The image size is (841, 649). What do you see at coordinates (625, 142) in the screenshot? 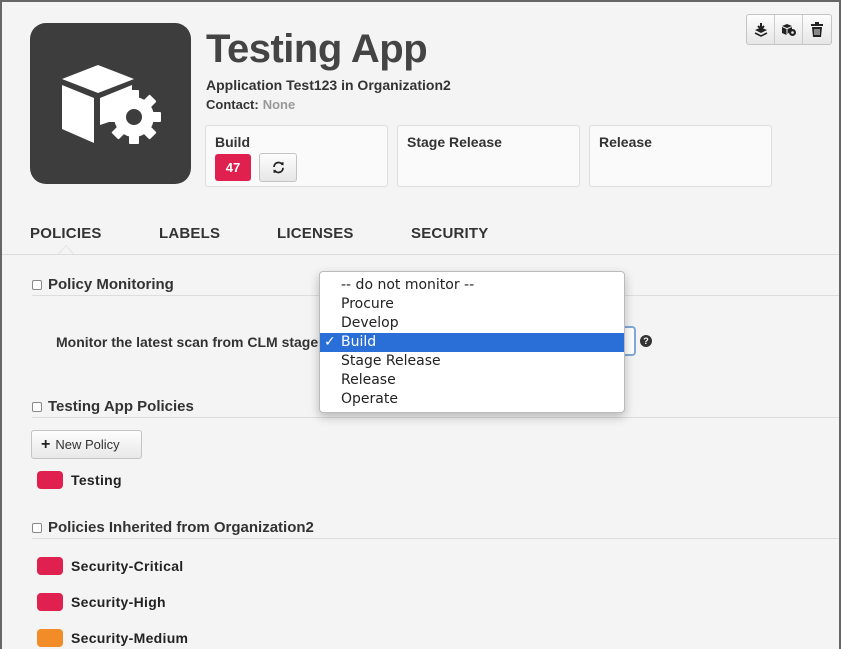
I see `stage-label: Release` at bounding box center [625, 142].